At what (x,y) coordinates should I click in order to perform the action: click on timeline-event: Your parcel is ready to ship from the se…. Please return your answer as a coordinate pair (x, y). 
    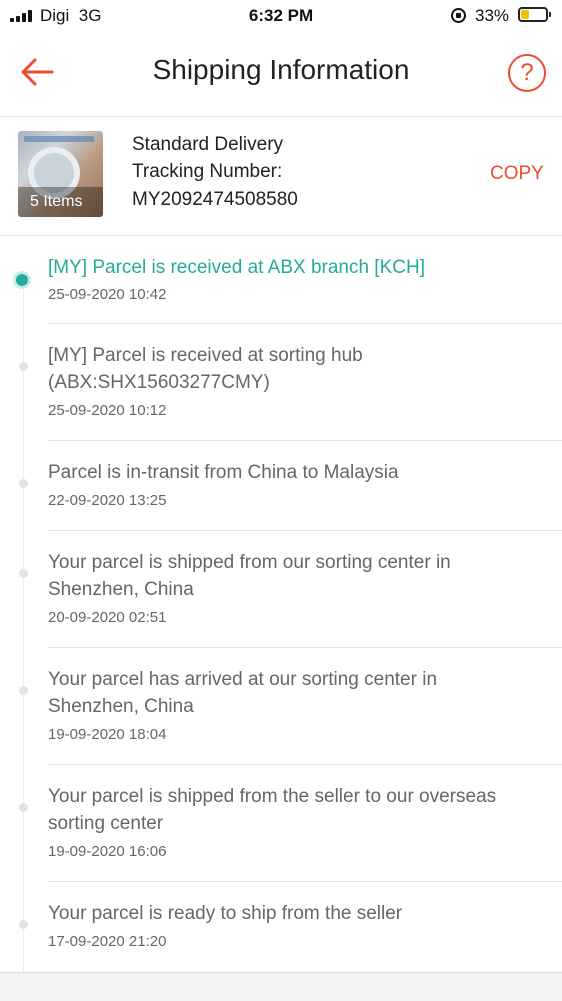
    Looking at the image, I should click on (281, 927).